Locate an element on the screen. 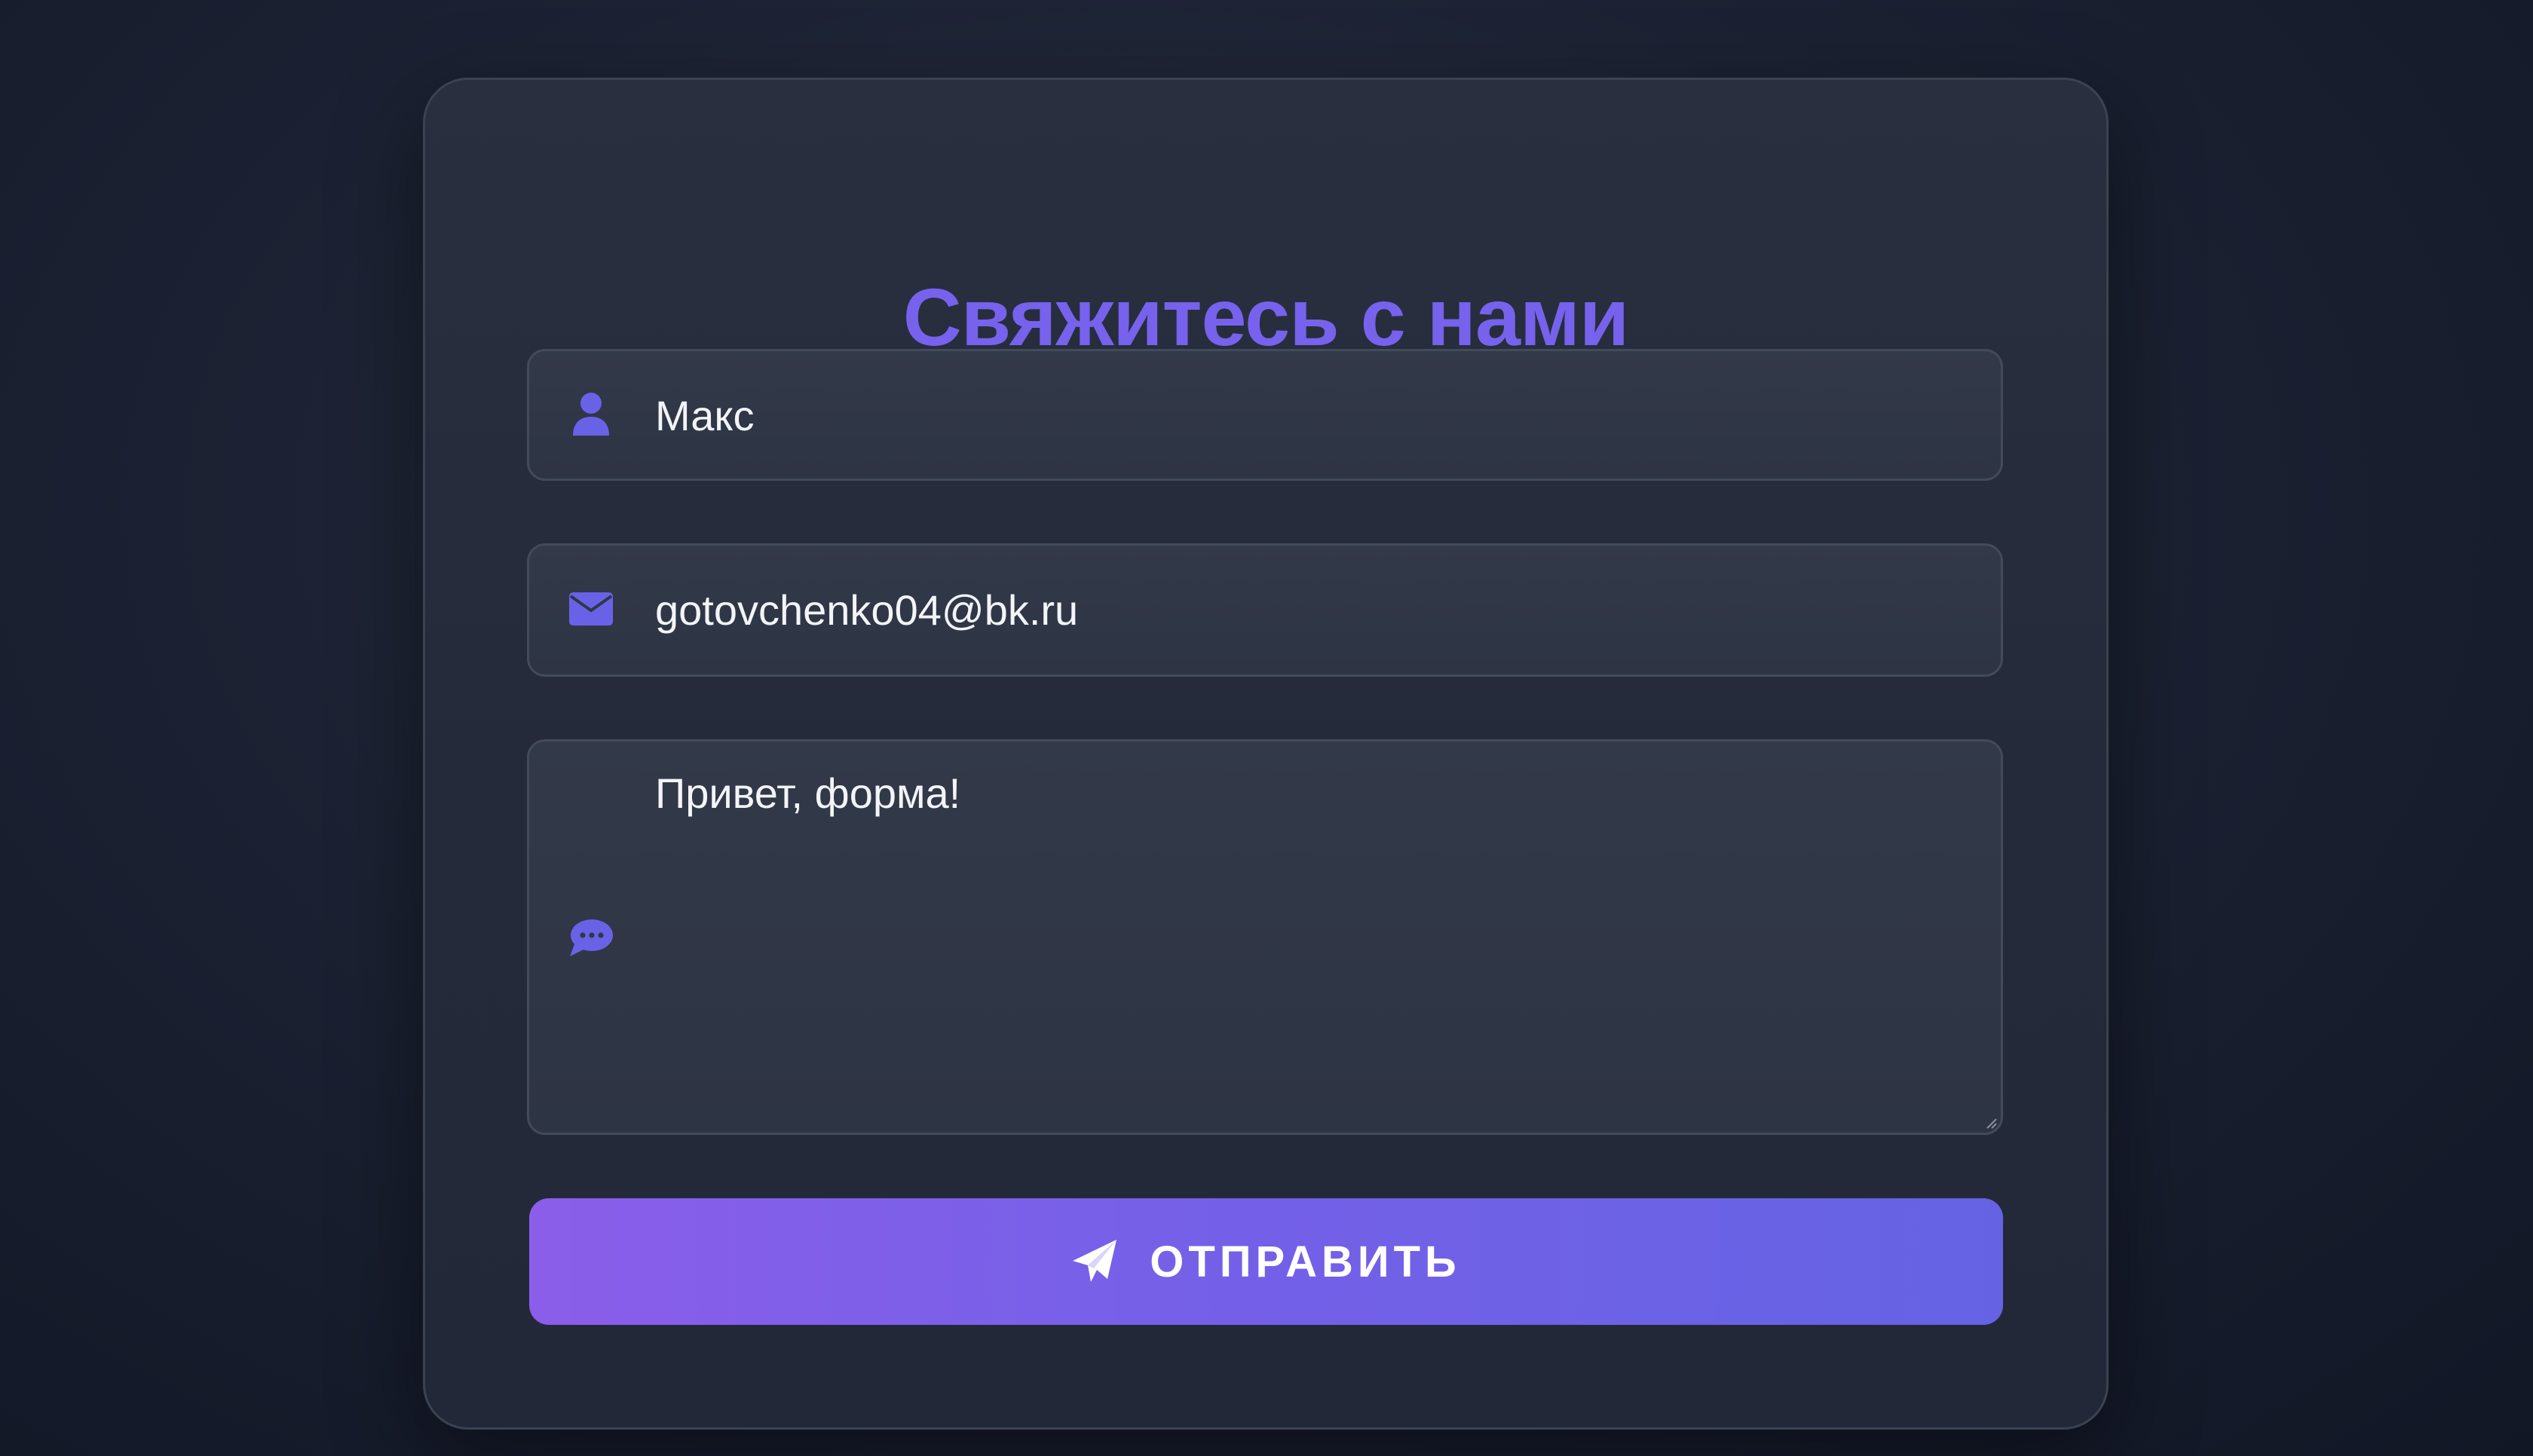 The image size is (2533, 1456). chat-bubble-icon is located at coordinates (591, 938).